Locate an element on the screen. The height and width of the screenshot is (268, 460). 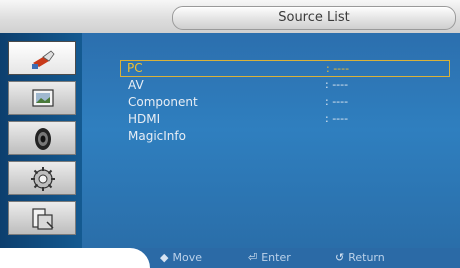
setup-gear-icon is located at coordinates (43, 179).